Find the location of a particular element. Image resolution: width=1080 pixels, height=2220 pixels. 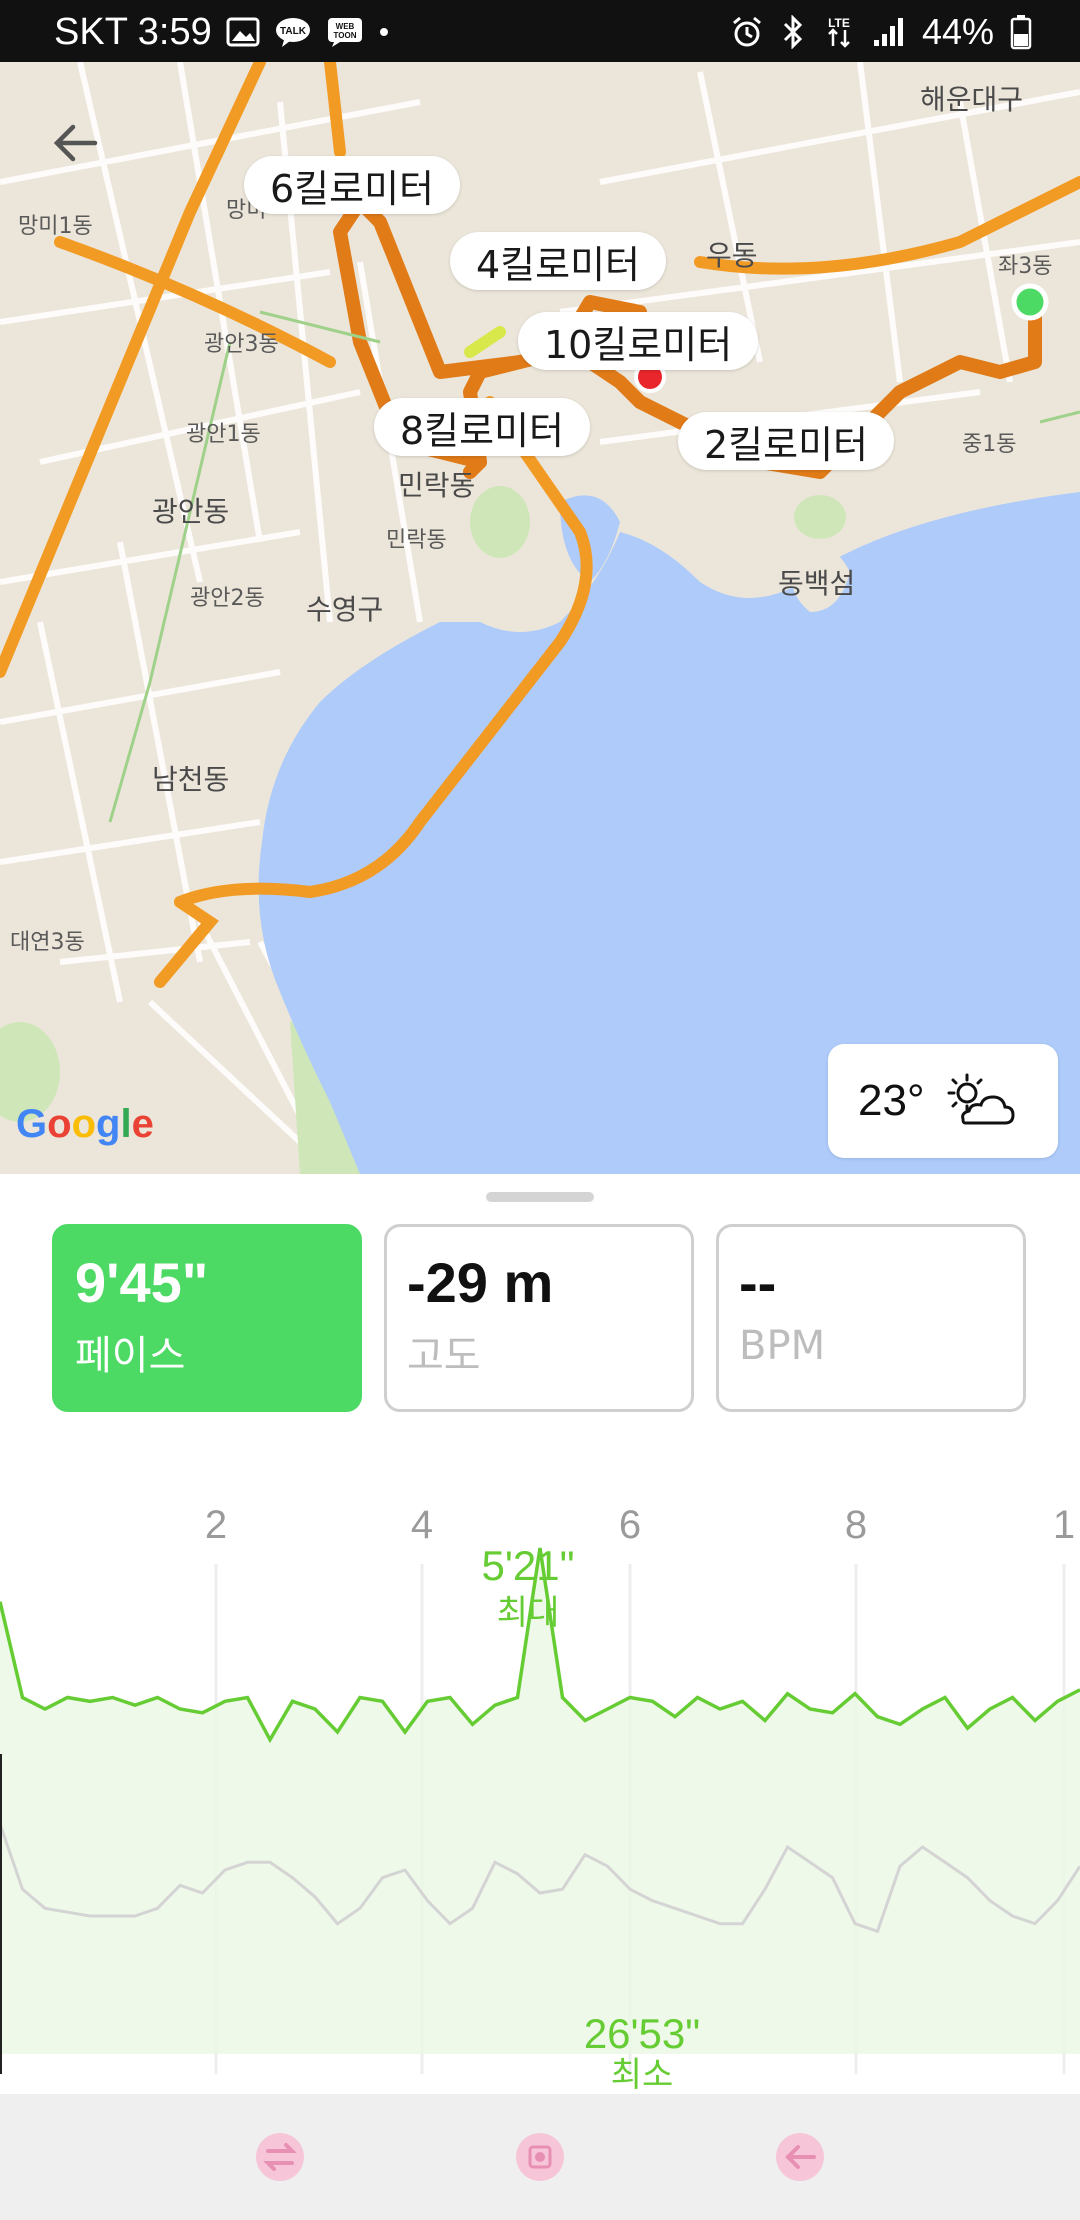

lte-icon: LTE is located at coordinates (839, 32).